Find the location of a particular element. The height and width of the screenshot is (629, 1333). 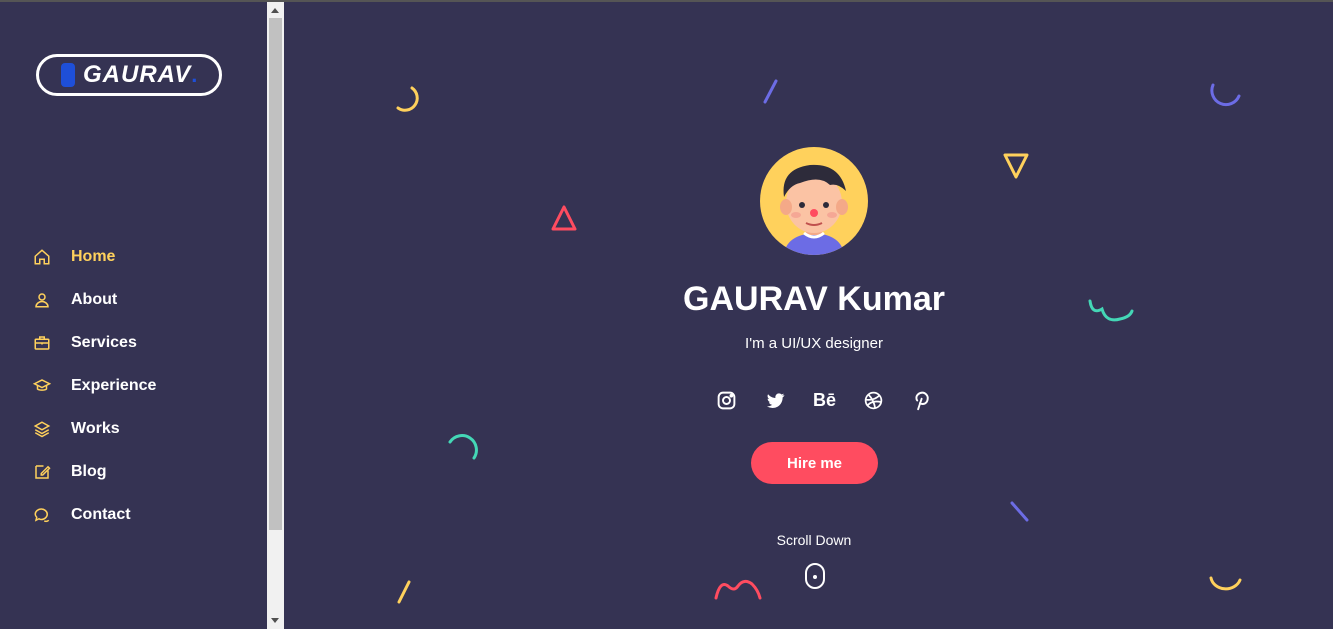

social-behance: Bē is located at coordinates (824, 400).